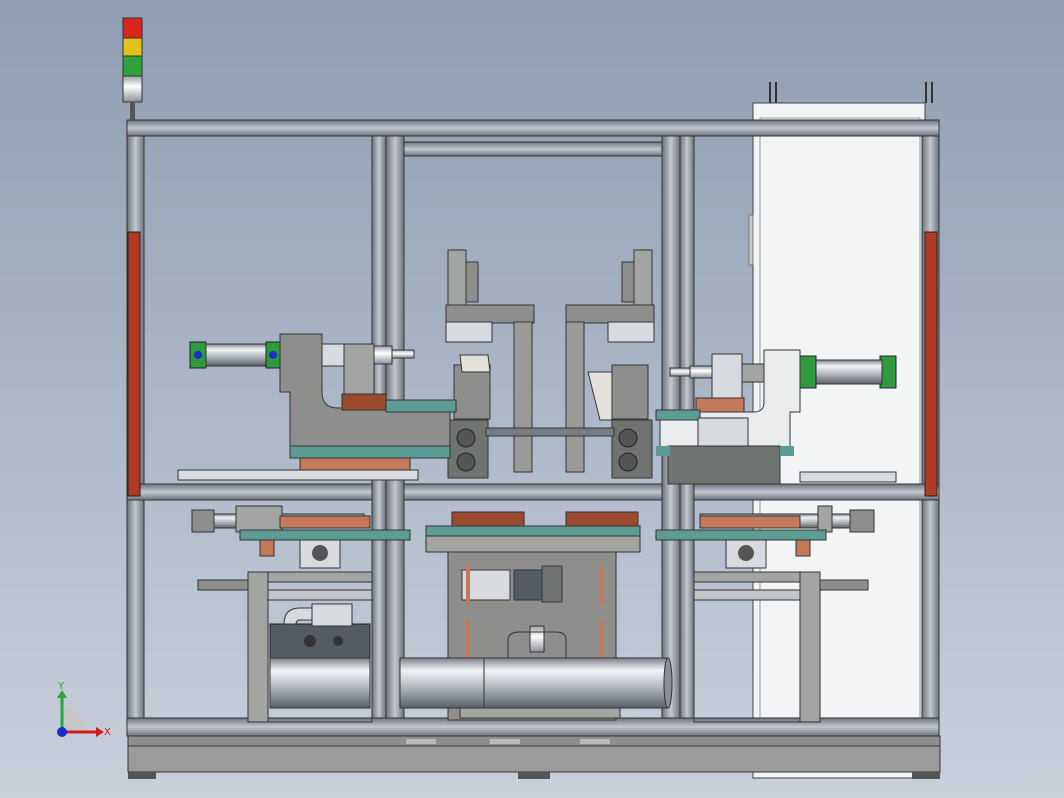  I want to click on left-safety-guard, so click(134, 364).